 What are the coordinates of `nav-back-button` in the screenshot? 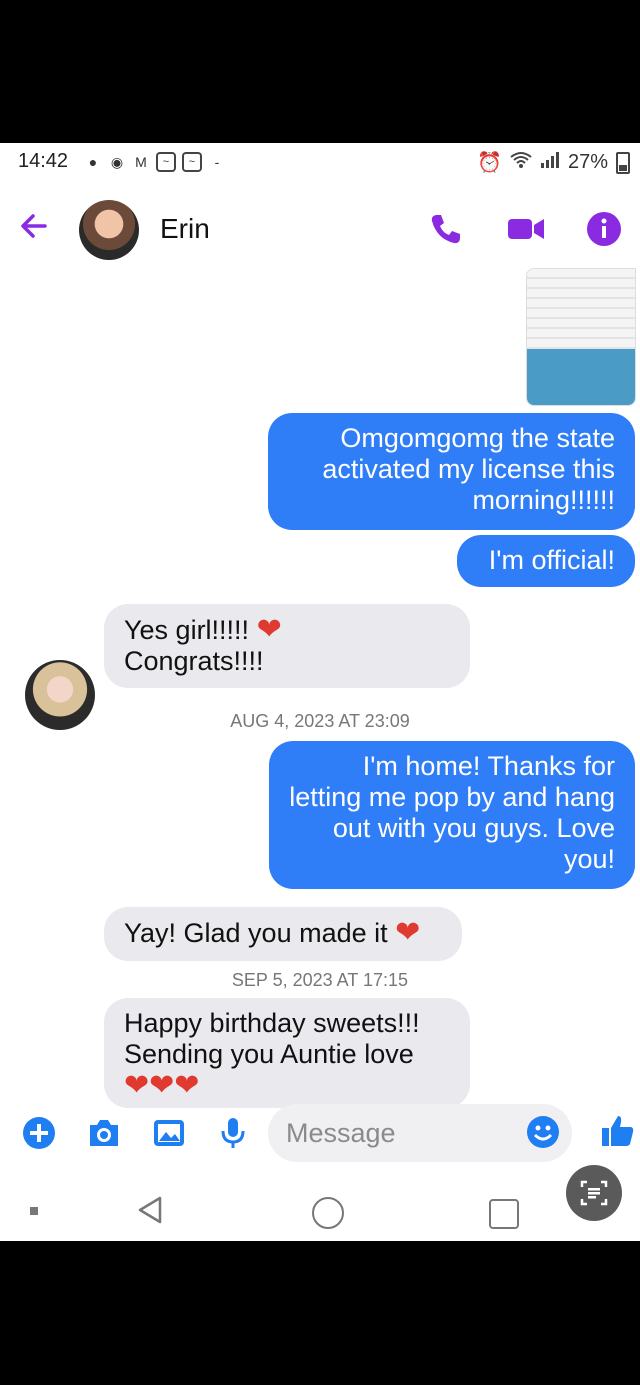 It's located at (150, 1212).